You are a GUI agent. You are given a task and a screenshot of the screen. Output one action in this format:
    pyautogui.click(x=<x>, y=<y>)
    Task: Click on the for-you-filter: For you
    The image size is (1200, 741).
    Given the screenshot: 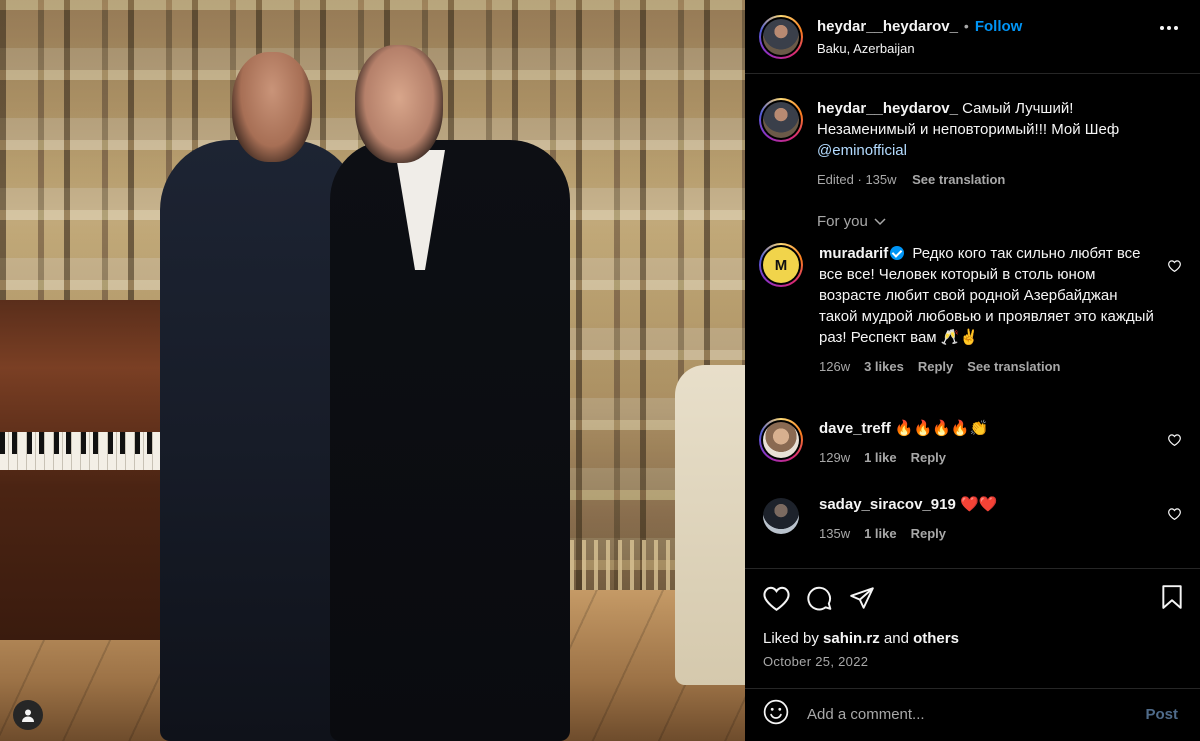 What is the action you would take?
    pyautogui.click(x=851, y=221)
    